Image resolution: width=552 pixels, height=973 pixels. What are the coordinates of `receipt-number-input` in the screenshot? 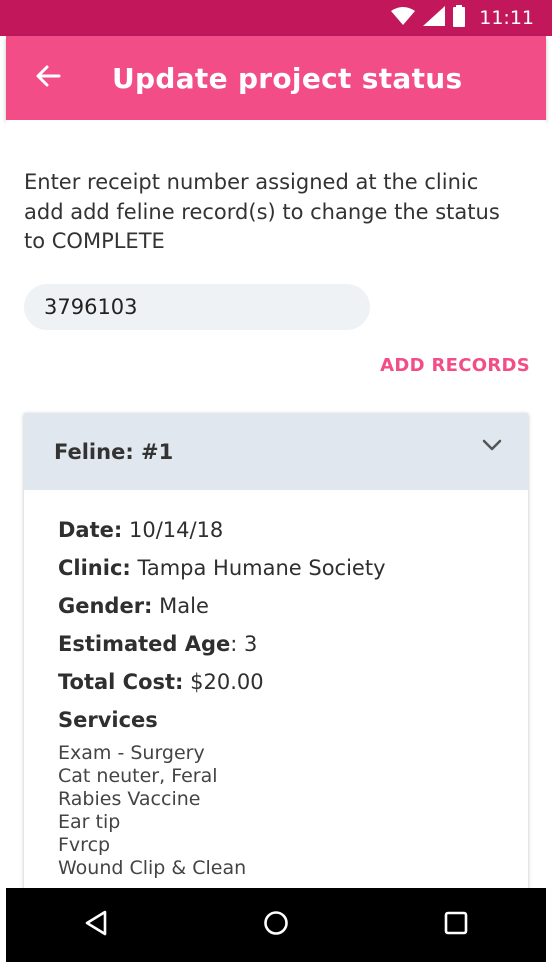 It's located at (197, 307).